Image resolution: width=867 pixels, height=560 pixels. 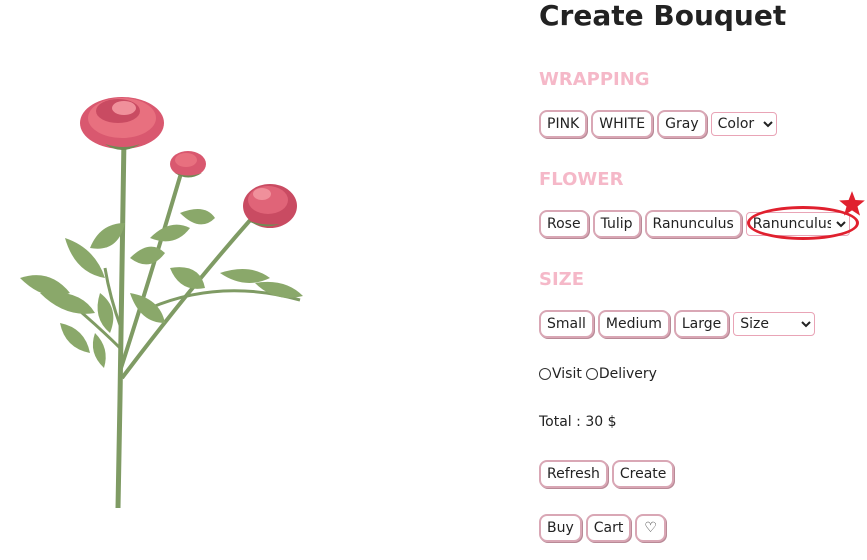 I want to click on create-button: Create, so click(x=643, y=474).